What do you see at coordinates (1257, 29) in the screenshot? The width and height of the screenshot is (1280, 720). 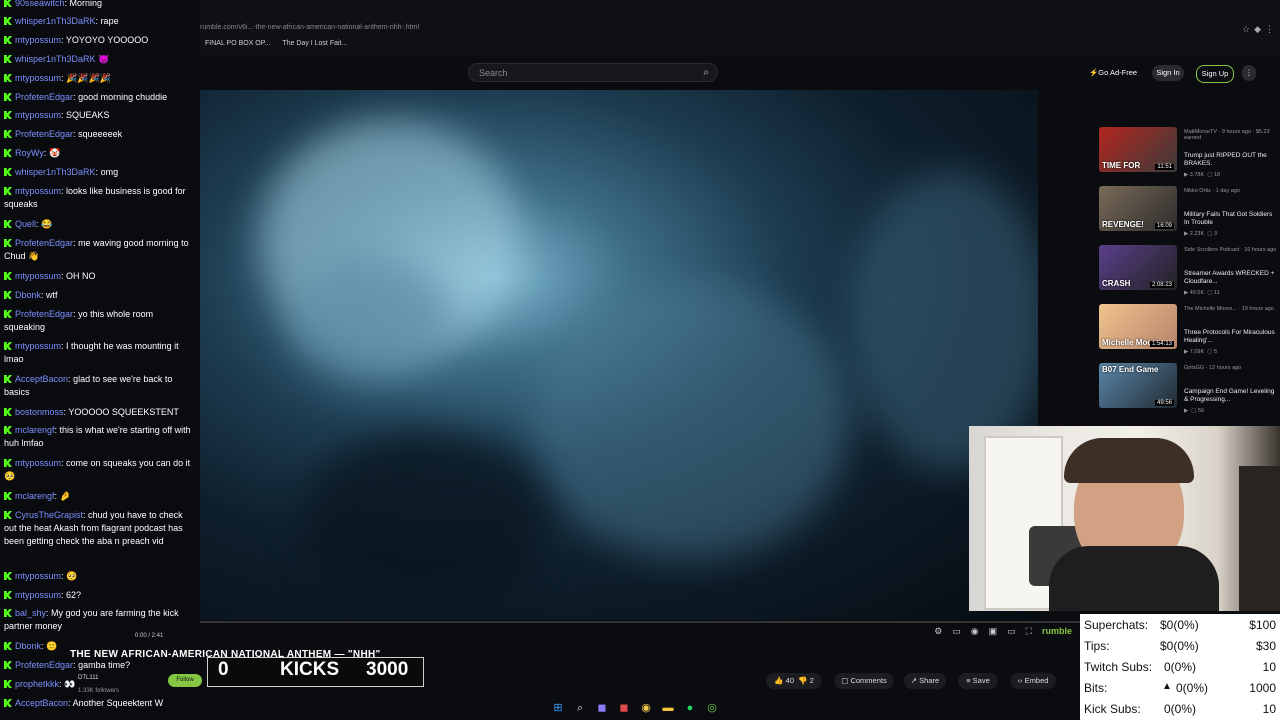 I see `extension-icon: ◆` at bounding box center [1257, 29].